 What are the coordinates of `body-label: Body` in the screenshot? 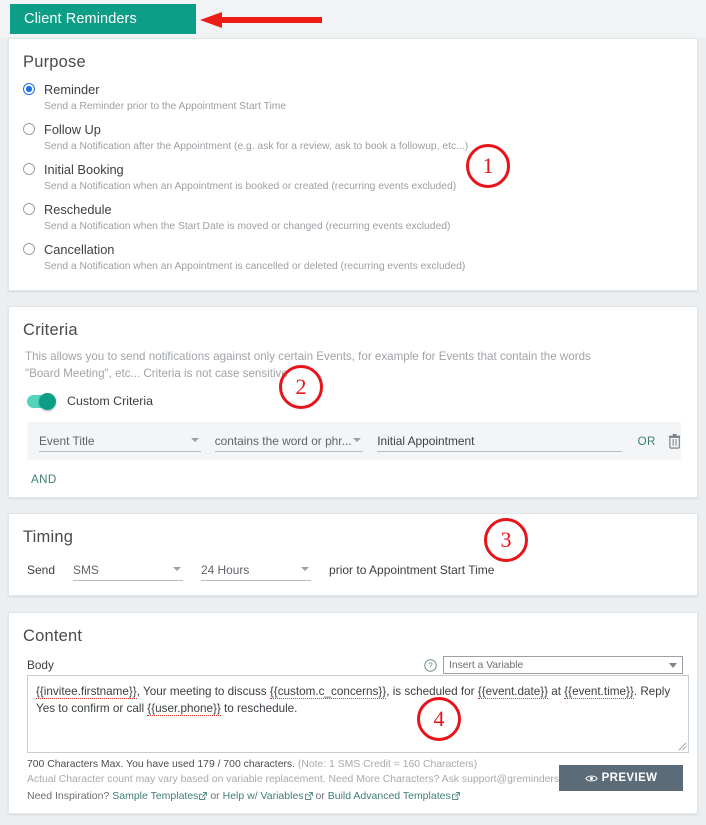 It's located at (40, 665).